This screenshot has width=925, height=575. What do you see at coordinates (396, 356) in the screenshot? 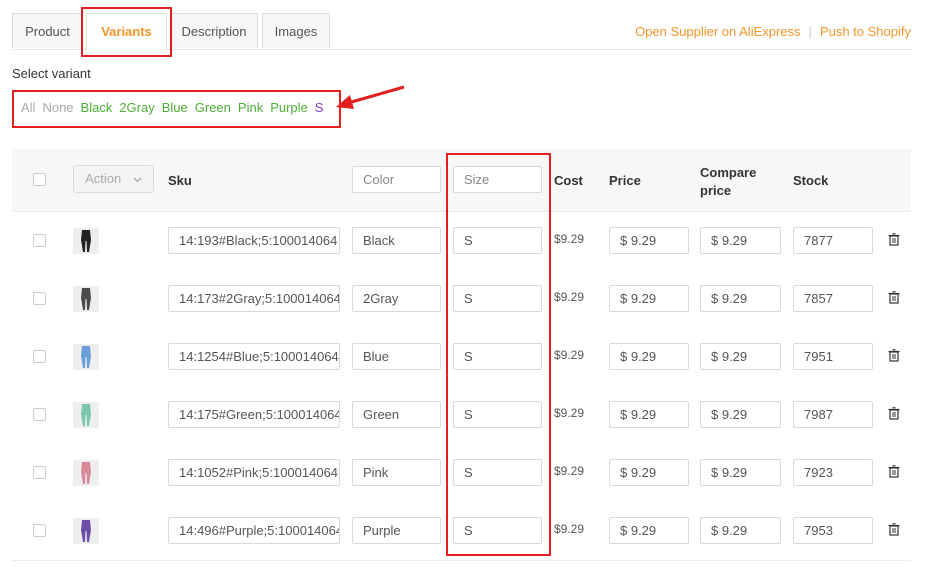
I see `color-input: Blue` at bounding box center [396, 356].